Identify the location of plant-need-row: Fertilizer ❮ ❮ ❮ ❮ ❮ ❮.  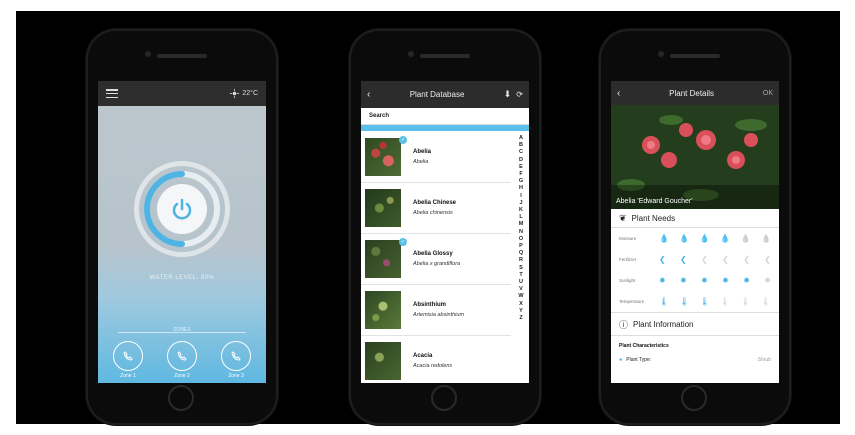
(695, 259).